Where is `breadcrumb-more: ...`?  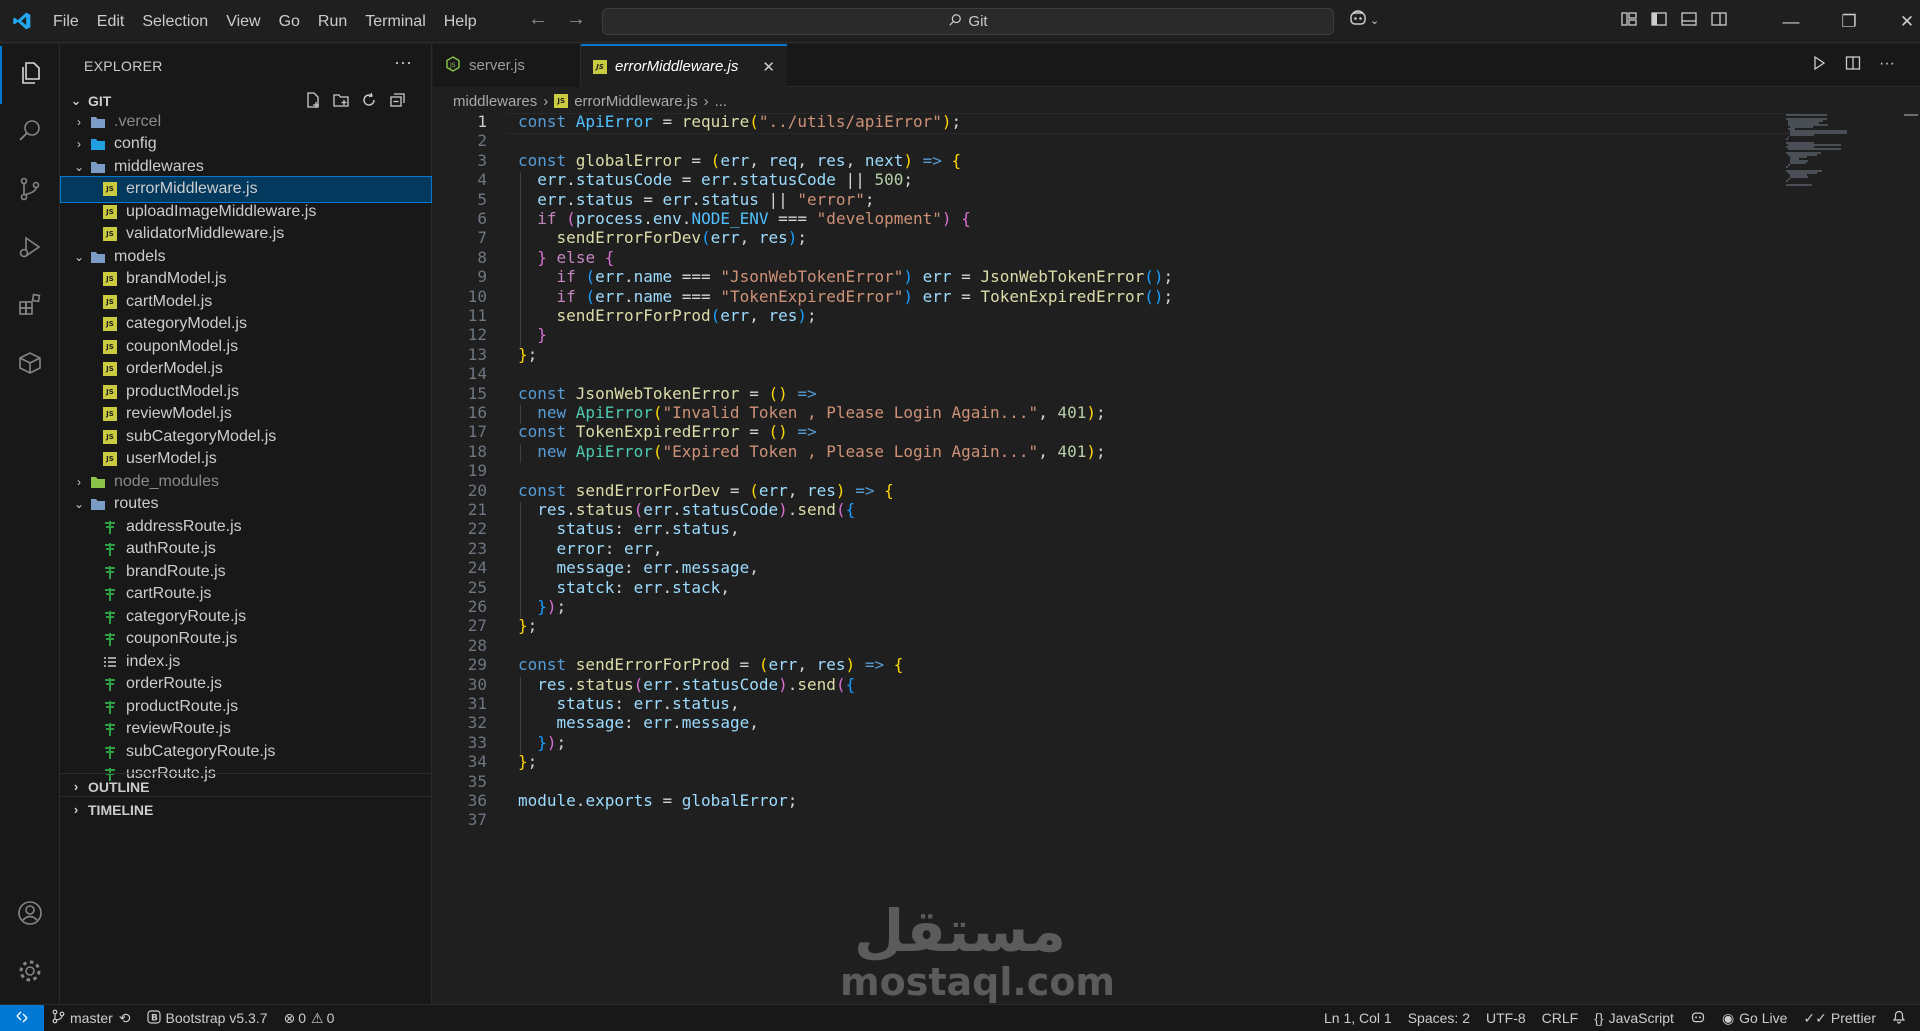 breadcrumb-more: ... is located at coordinates (721, 101).